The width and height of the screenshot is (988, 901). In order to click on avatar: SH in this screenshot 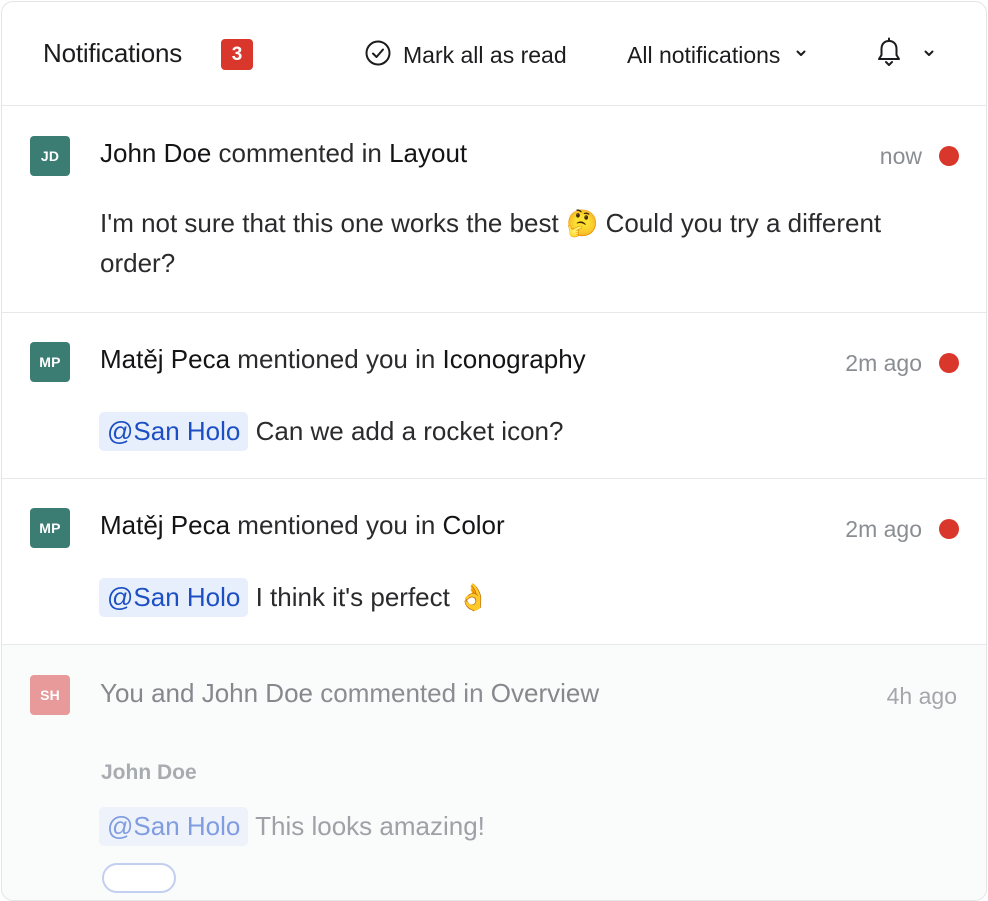, I will do `click(50, 695)`.